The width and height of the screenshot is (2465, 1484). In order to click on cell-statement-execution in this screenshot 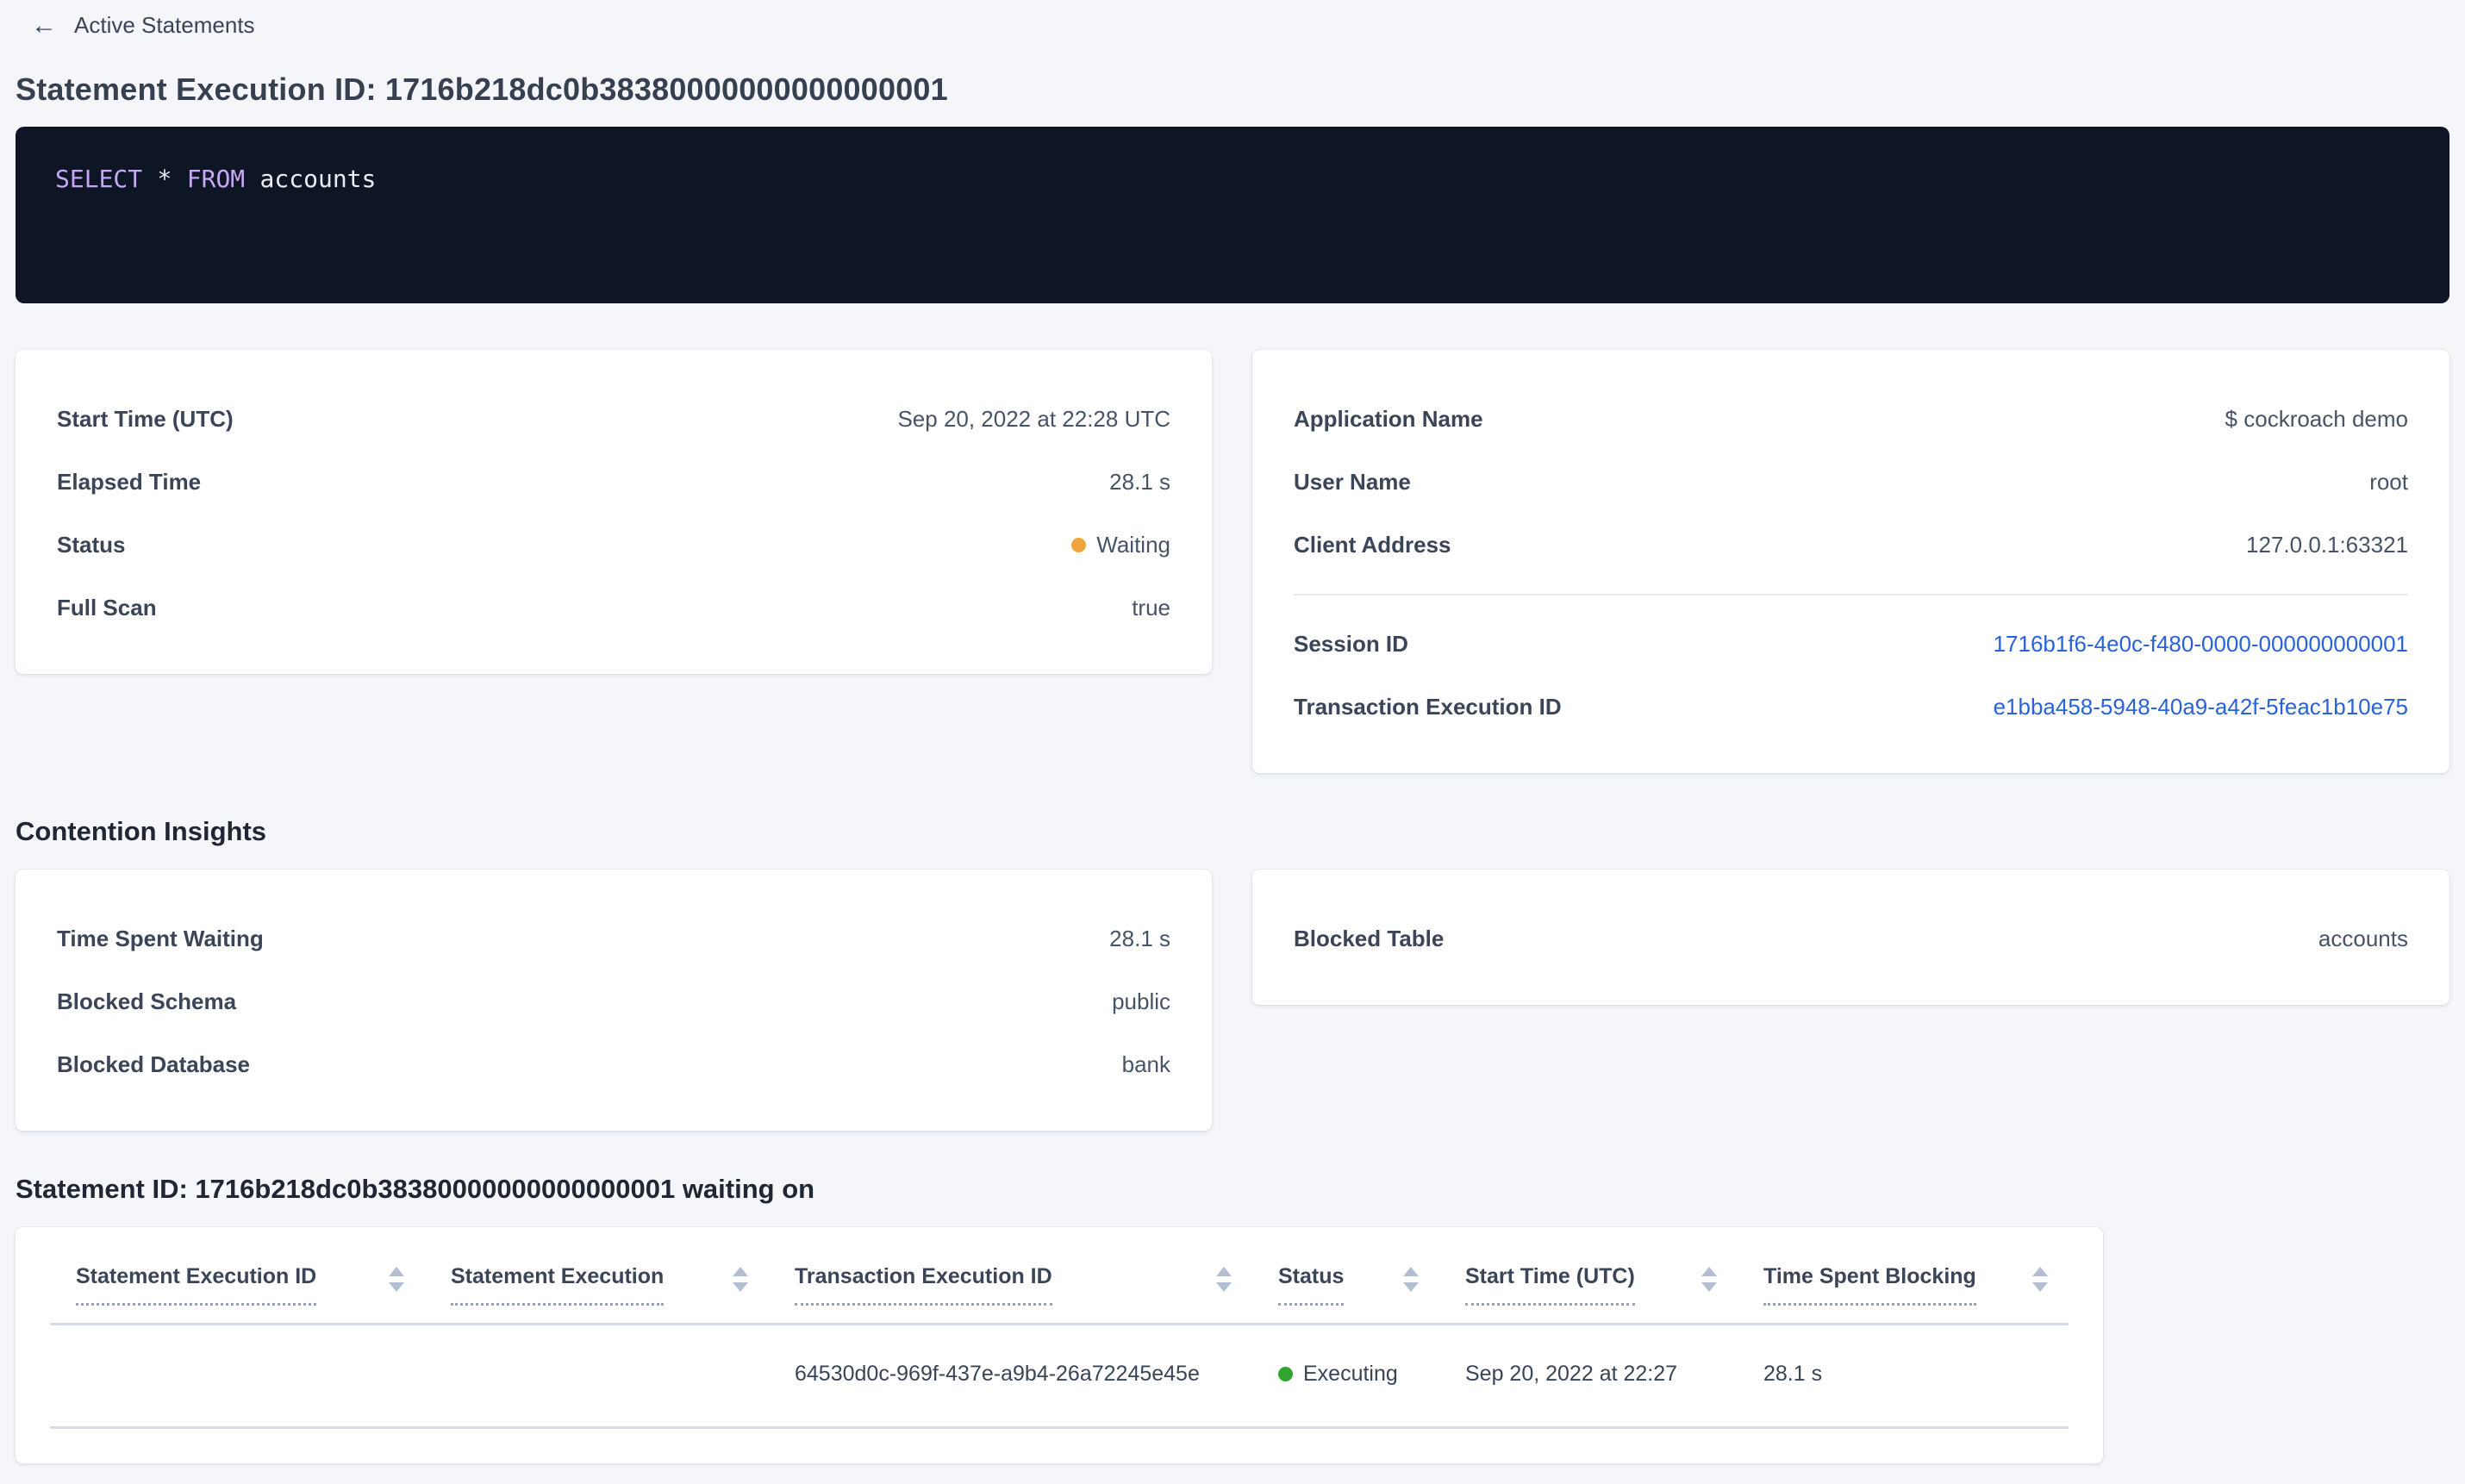, I will do `click(597, 1376)`.